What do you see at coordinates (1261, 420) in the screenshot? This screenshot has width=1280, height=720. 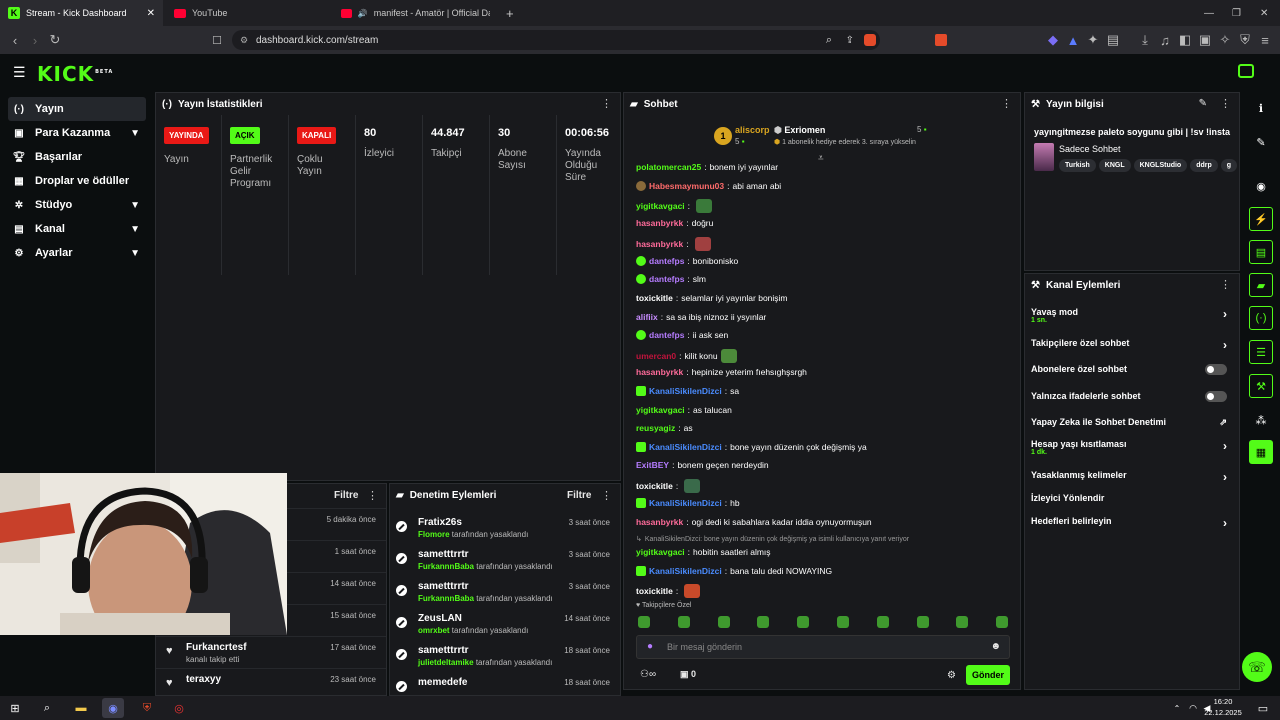 I see `users-icon: ⁂` at bounding box center [1261, 420].